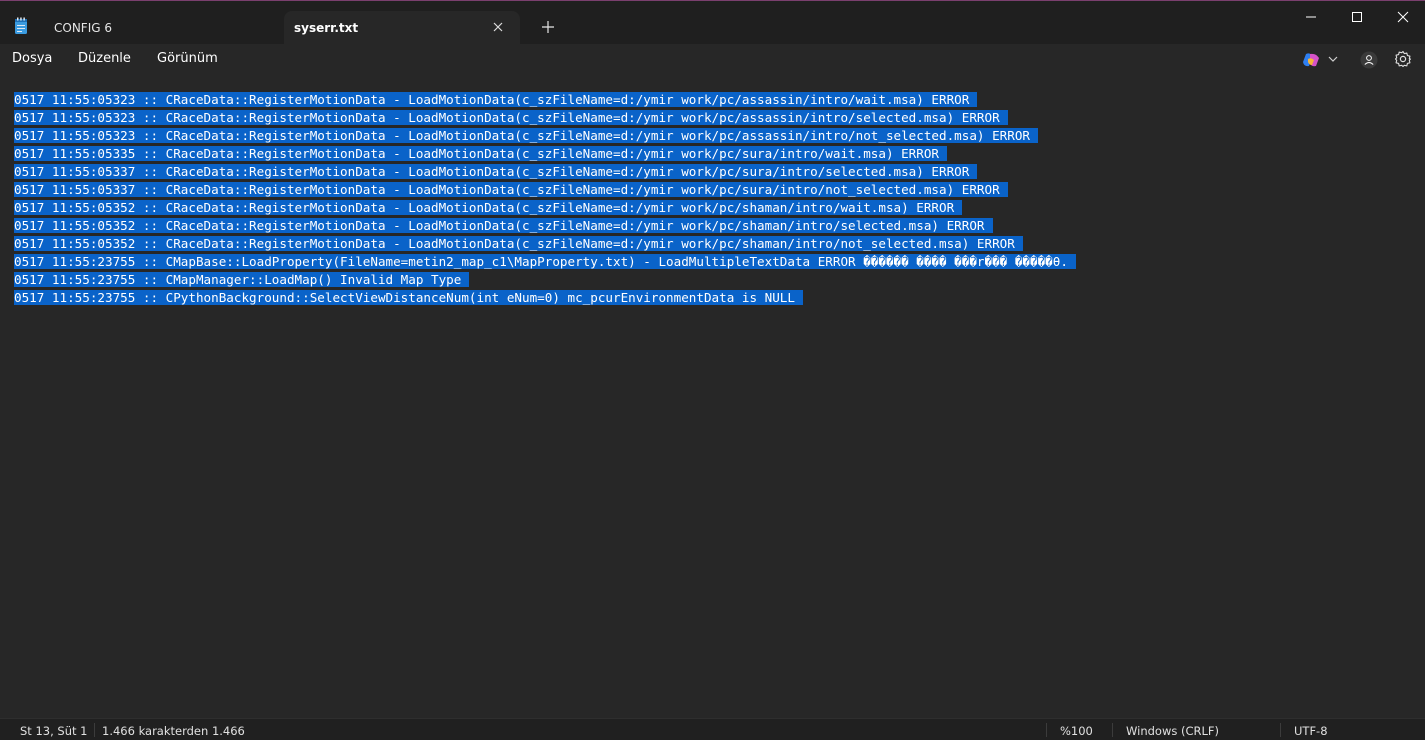 This screenshot has height=740, width=1425. I want to click on minimize-icon, so click(1311, 17).